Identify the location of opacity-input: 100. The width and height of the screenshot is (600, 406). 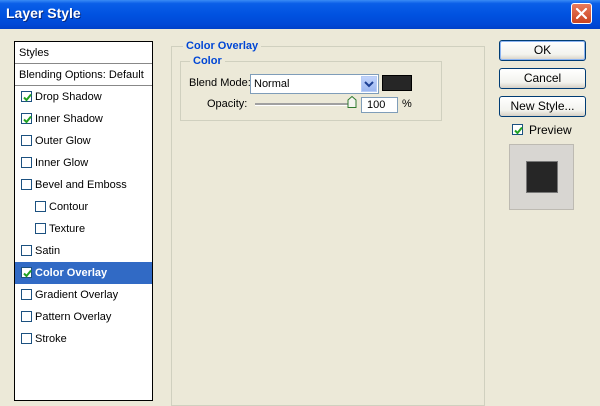
(379, 105).